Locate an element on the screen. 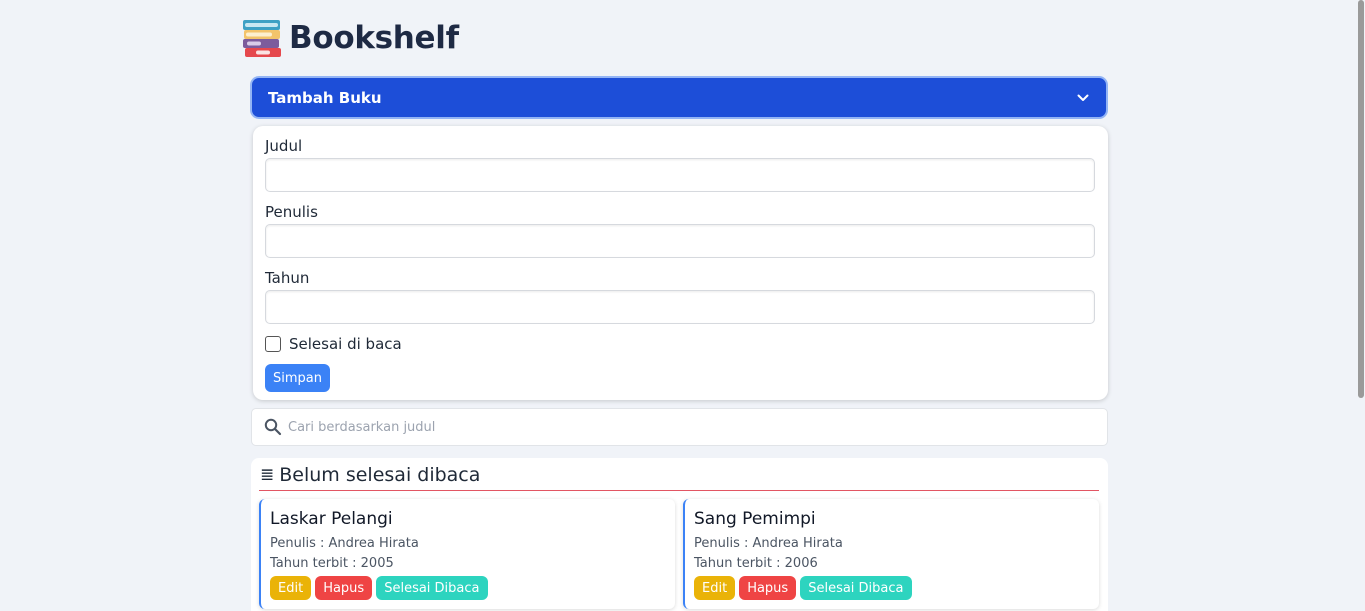 The width and height of the screenshot is (1365, 611). finished-row: Selesai di baca is located at coordinates (333, 344).